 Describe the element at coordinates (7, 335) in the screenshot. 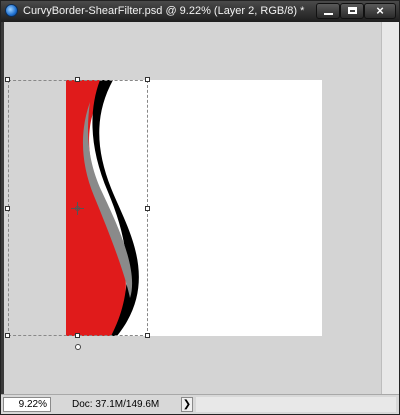

I see `transform-handle-bottom-left` at that location.